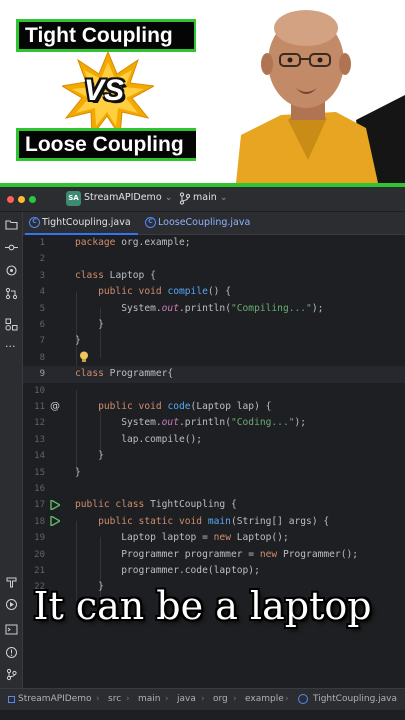 This screenshot has height=720, width=405. I want to click on java-class-icon, so click(303, 699).